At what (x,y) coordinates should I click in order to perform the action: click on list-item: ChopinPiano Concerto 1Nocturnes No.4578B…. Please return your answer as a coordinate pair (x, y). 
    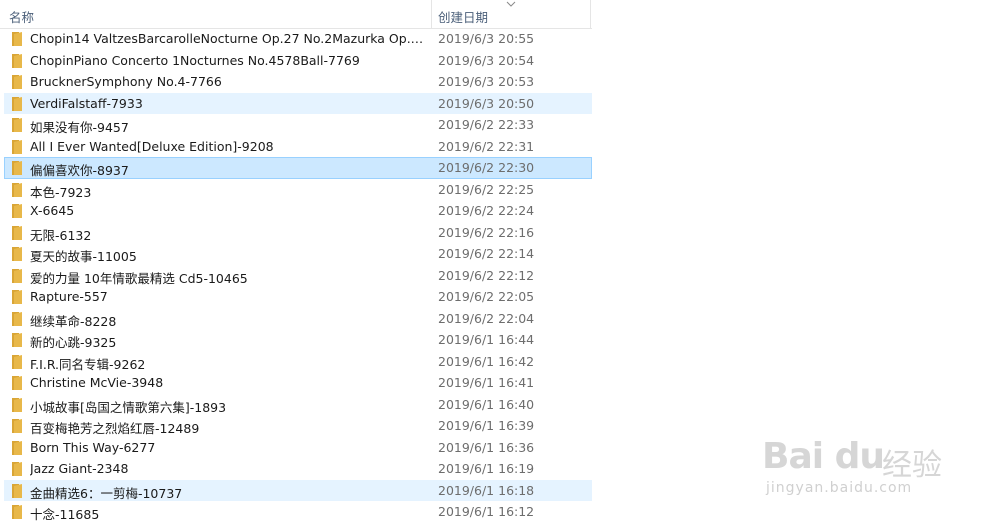
    Looking at the image, I should click on (298, 61).